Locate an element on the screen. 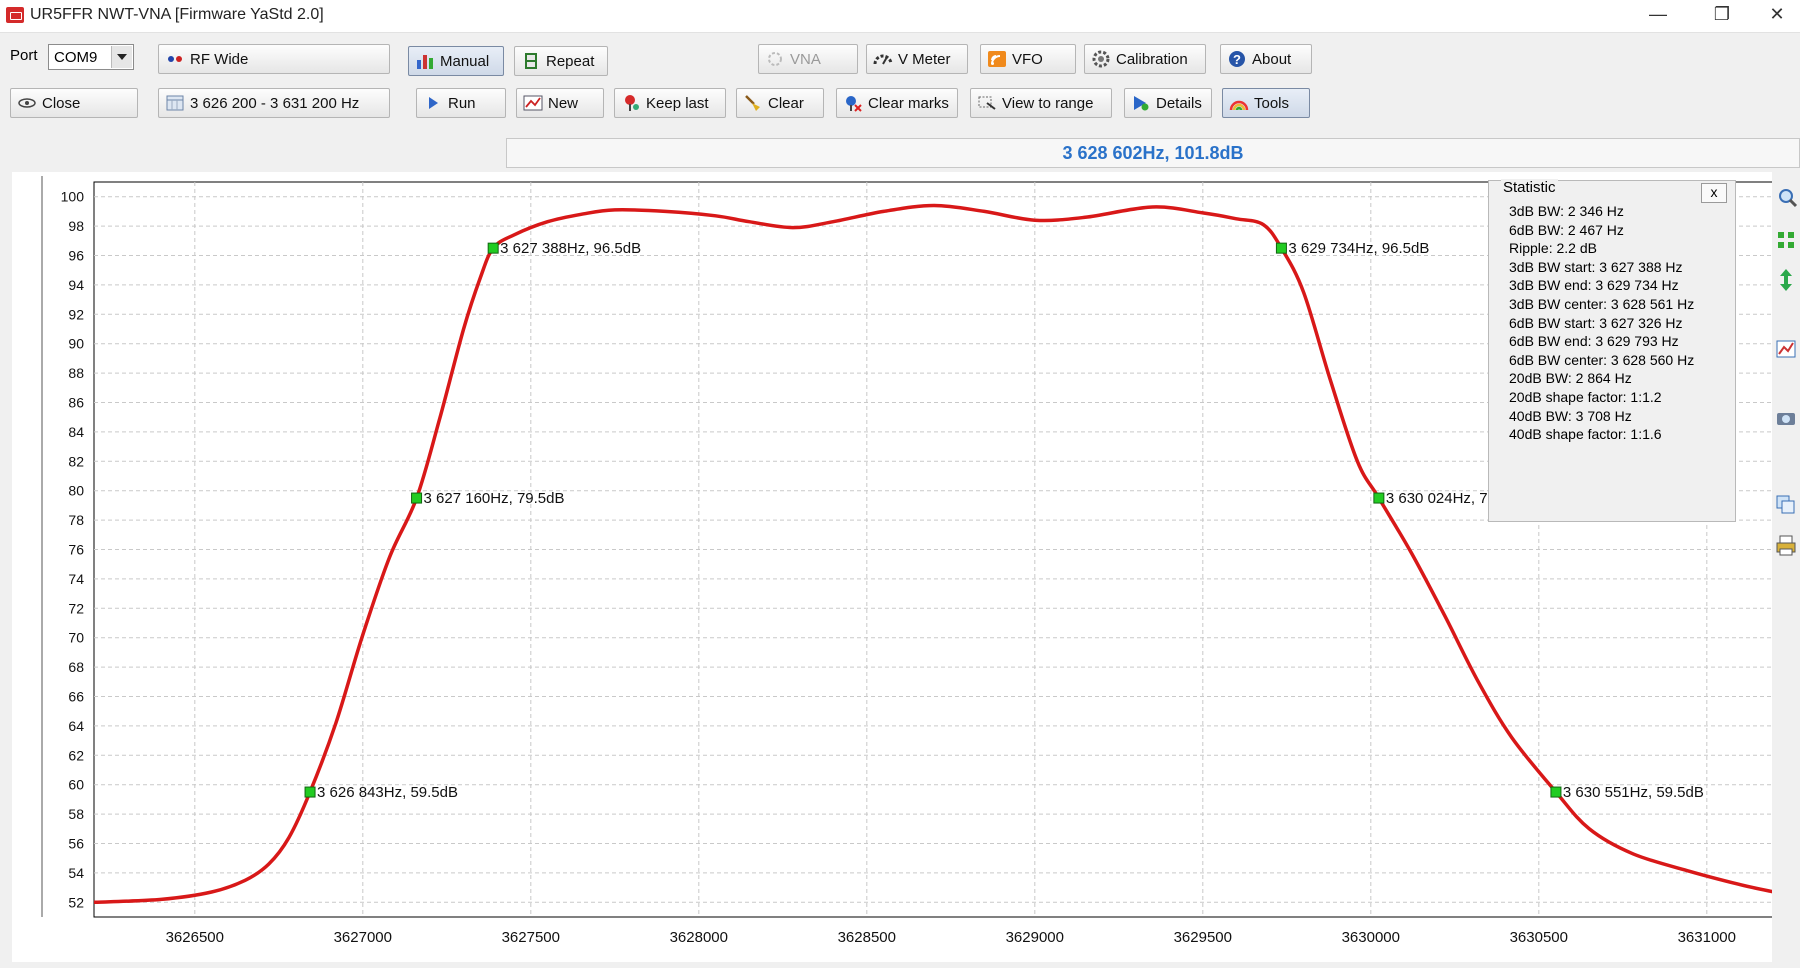 The height and width of the screenshot is (968, 1800). y-tick-label: 86 is located at coordinates (76, 403).